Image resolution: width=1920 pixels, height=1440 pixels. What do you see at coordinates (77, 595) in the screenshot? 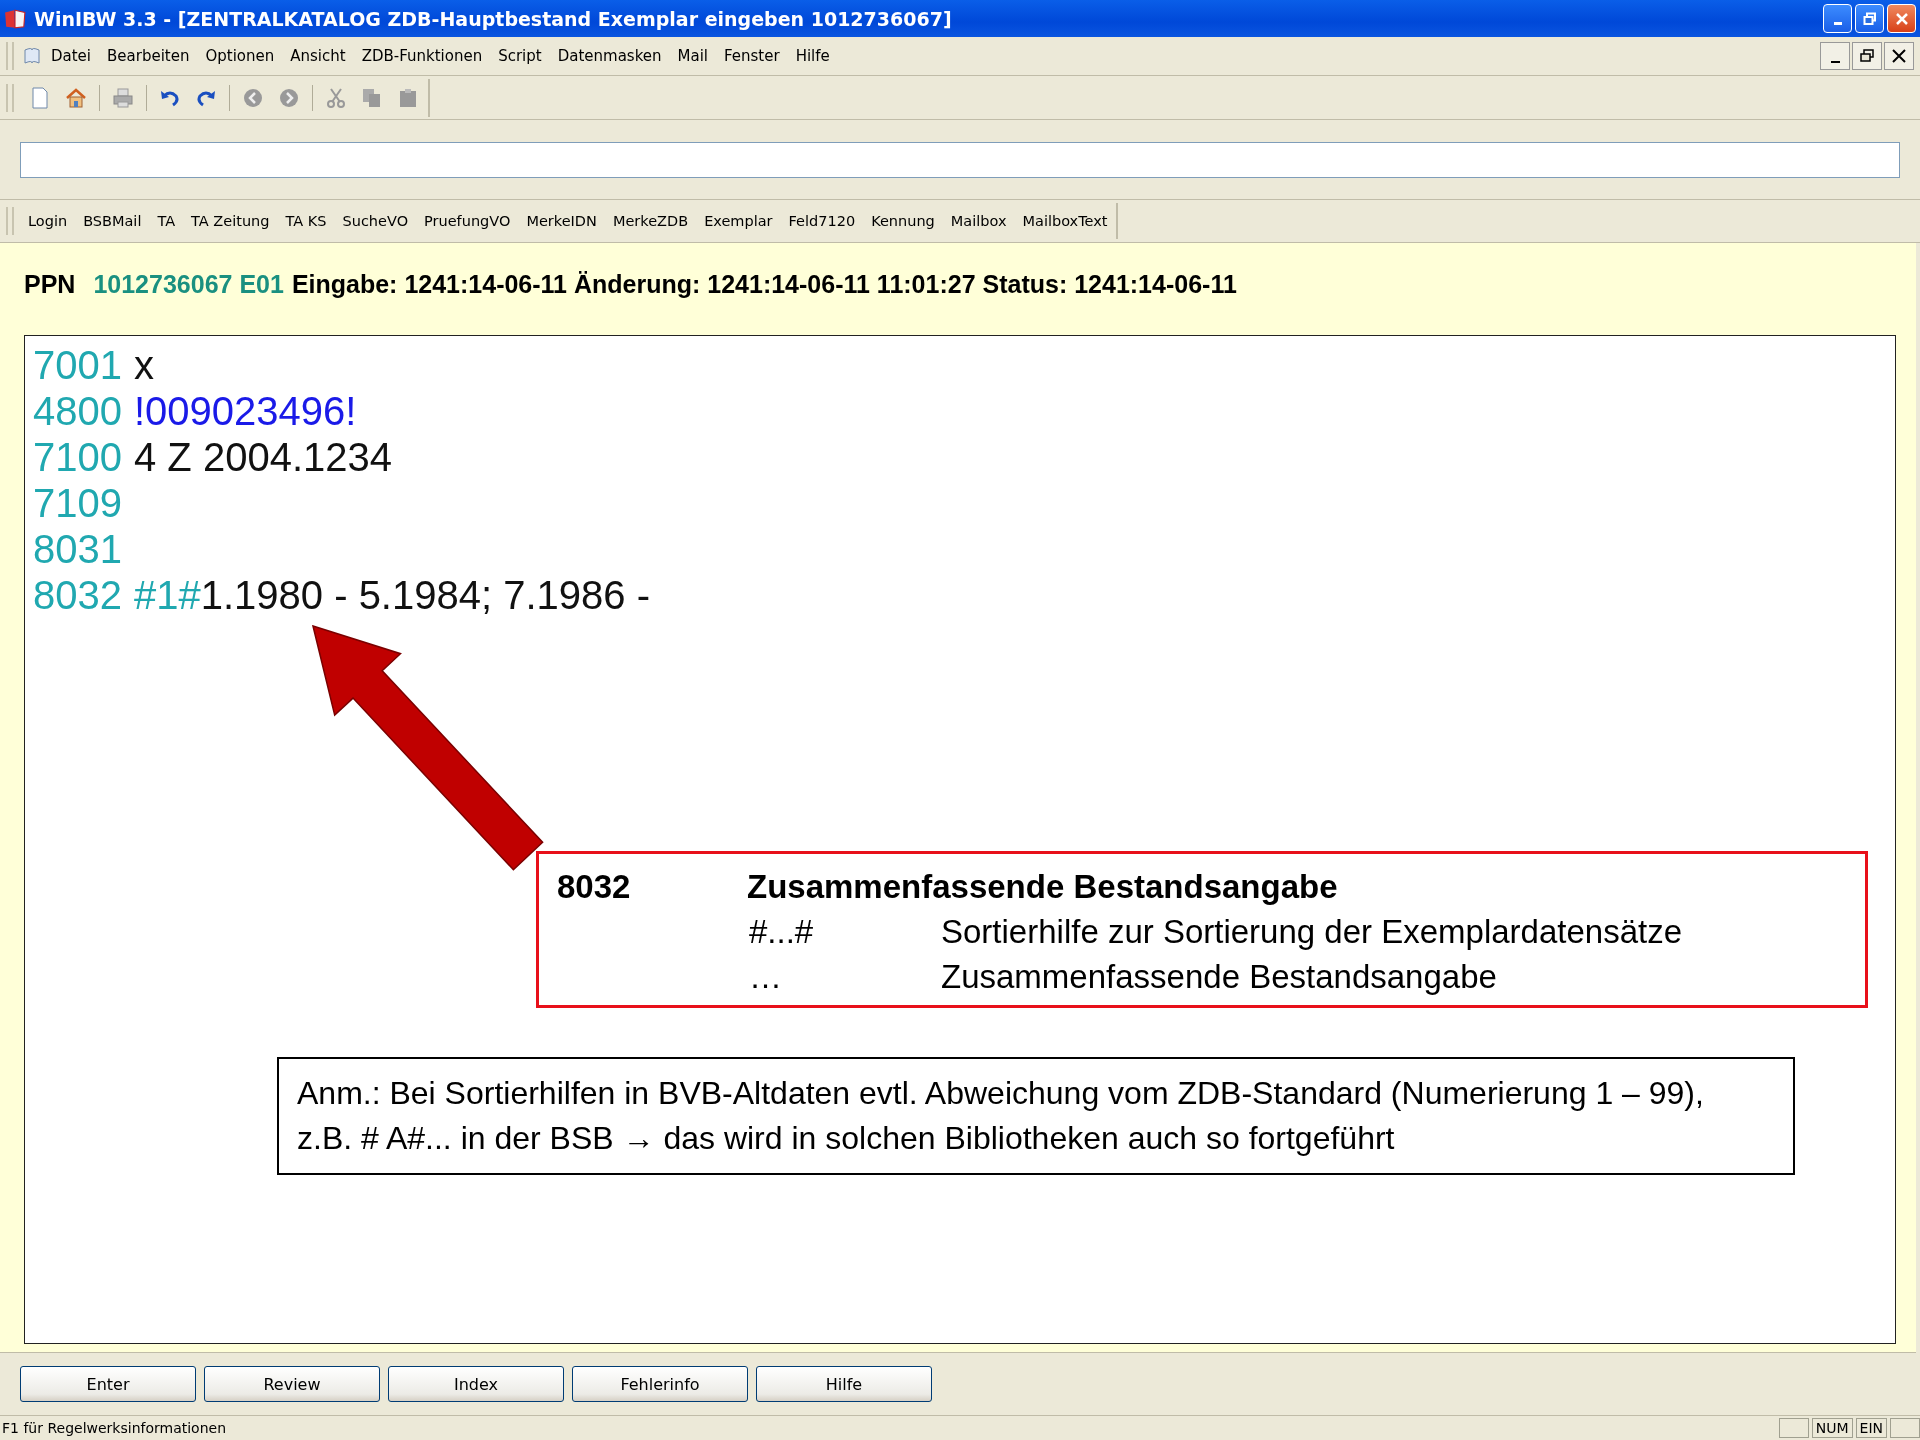
I see `field-tag: 8032` at bounding box center [77, 595].